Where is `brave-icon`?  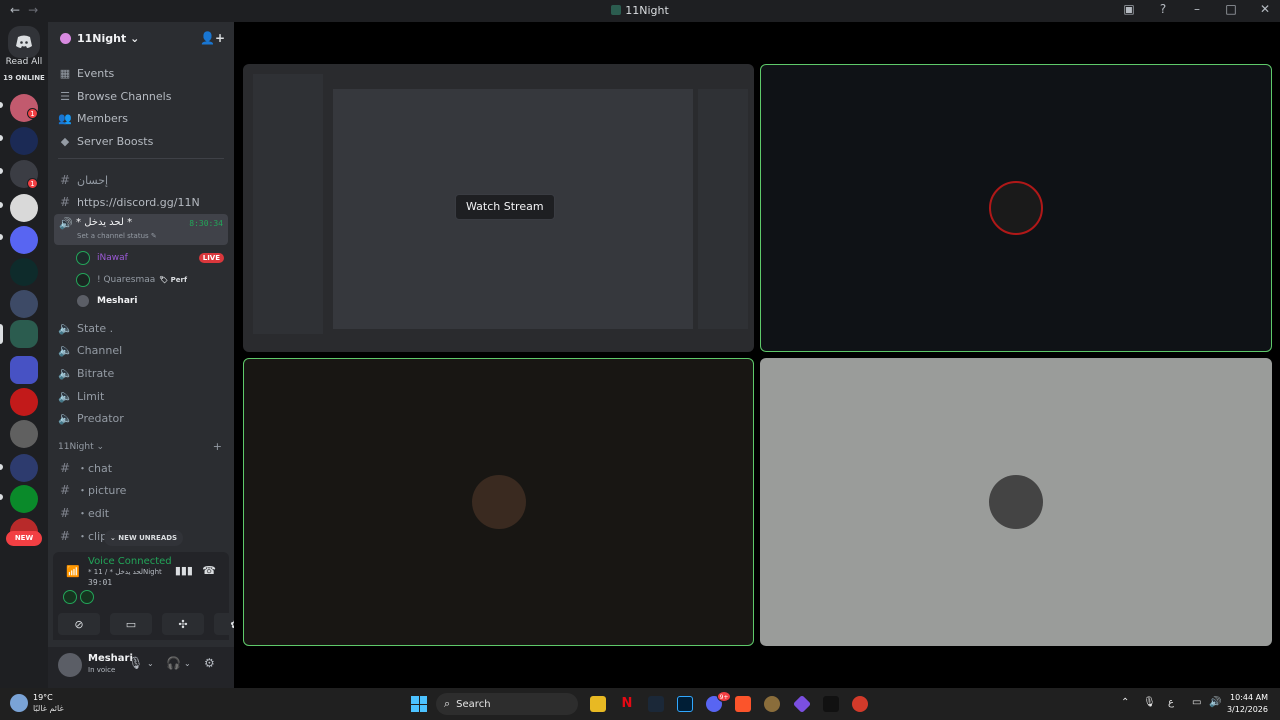
brave-icon is located at coordinates (743, 704).